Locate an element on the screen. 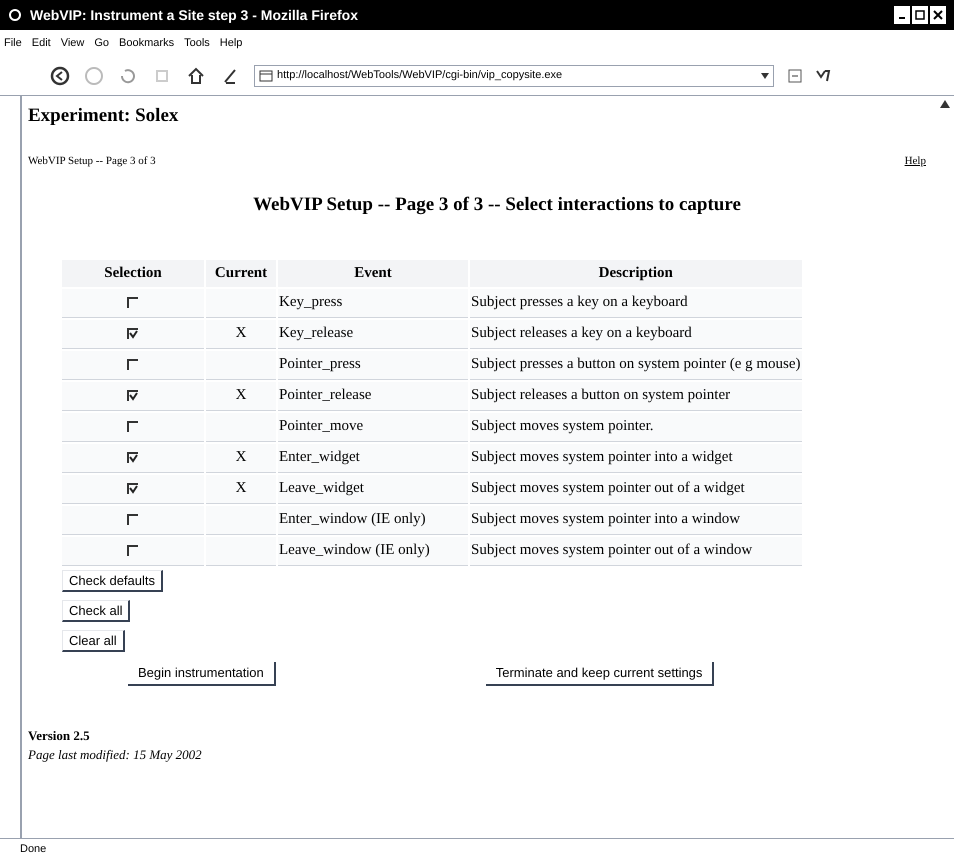 Image resolution: width=954 pixels, height=860 pixels. table-cell: Subject moves system pointer into a widget is located at coordinates (602, 457).